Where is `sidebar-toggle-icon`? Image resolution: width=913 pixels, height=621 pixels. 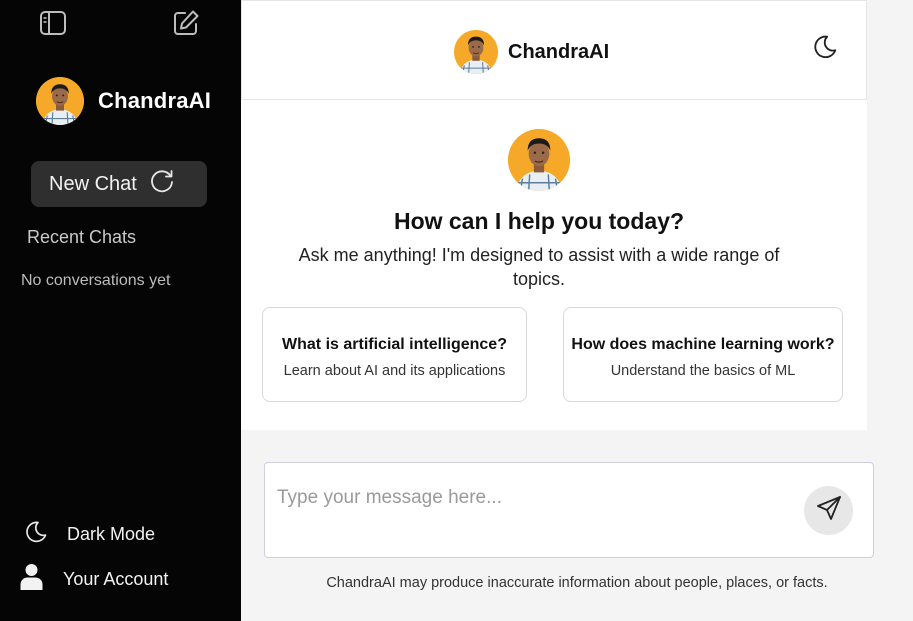
sidebar-toggle-icon is located at coordinates (53, 23).